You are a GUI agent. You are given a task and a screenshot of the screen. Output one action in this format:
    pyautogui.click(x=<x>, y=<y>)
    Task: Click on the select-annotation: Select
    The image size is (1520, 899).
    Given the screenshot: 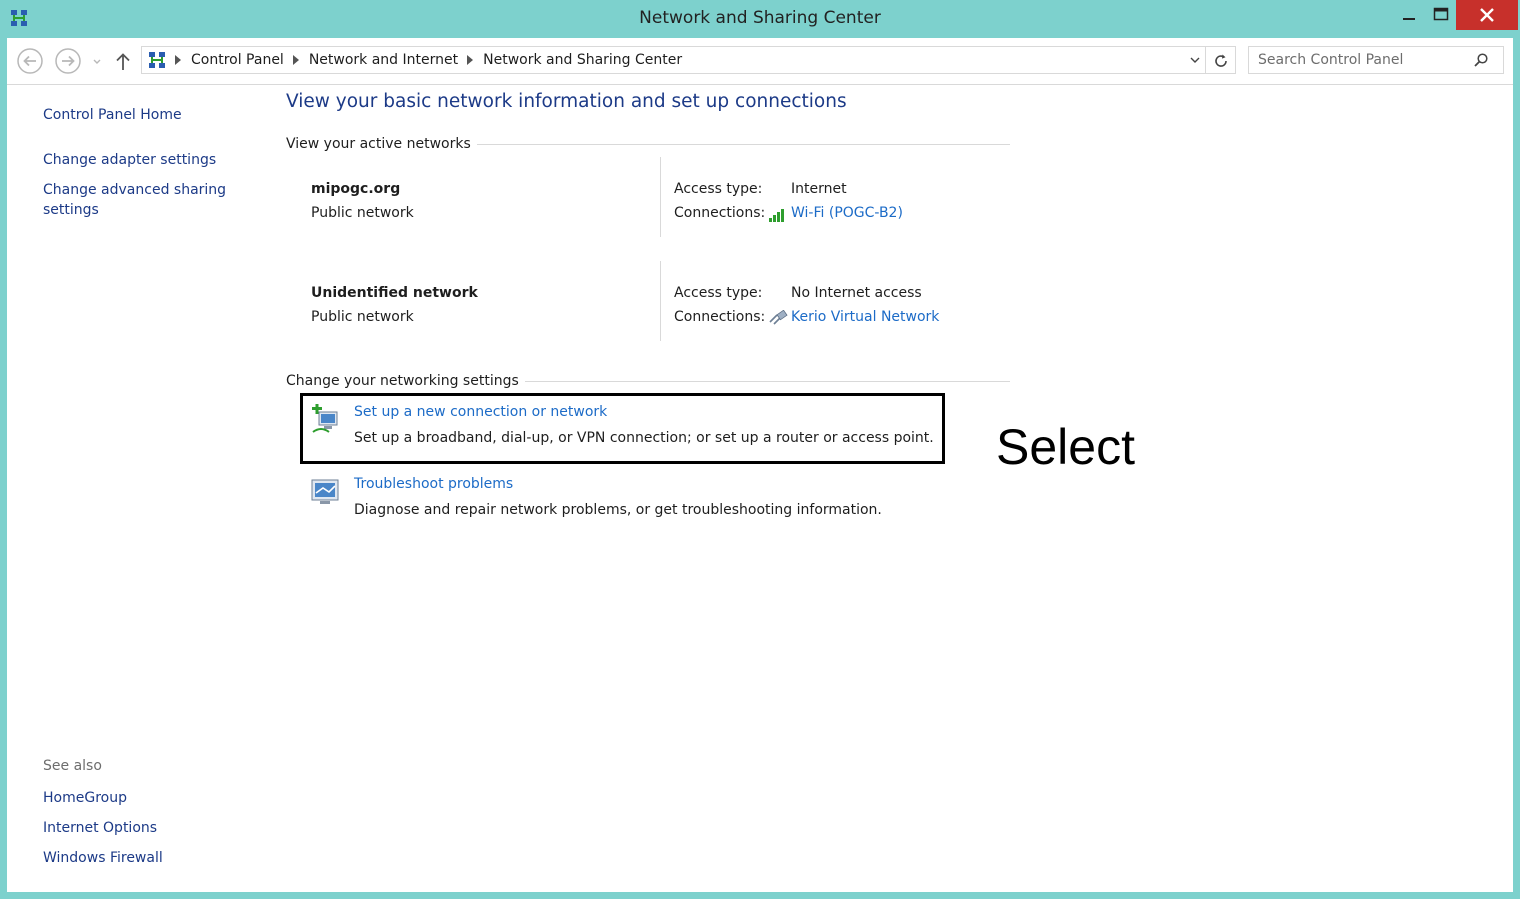 What is the action you would take?
    pyautogui.click(x=1065, y=447)
    